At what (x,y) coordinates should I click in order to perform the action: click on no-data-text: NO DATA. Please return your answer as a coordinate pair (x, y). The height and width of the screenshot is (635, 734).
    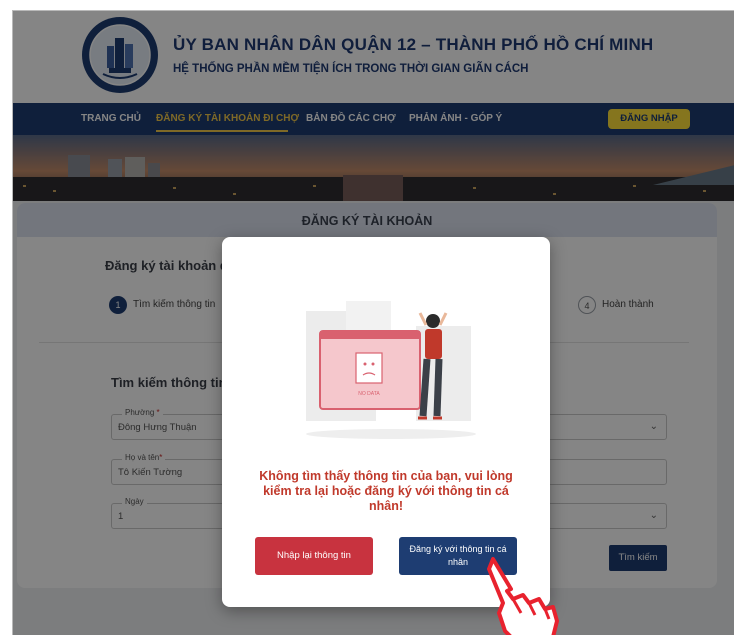
    Looking at the image, I should click on (369, 394).